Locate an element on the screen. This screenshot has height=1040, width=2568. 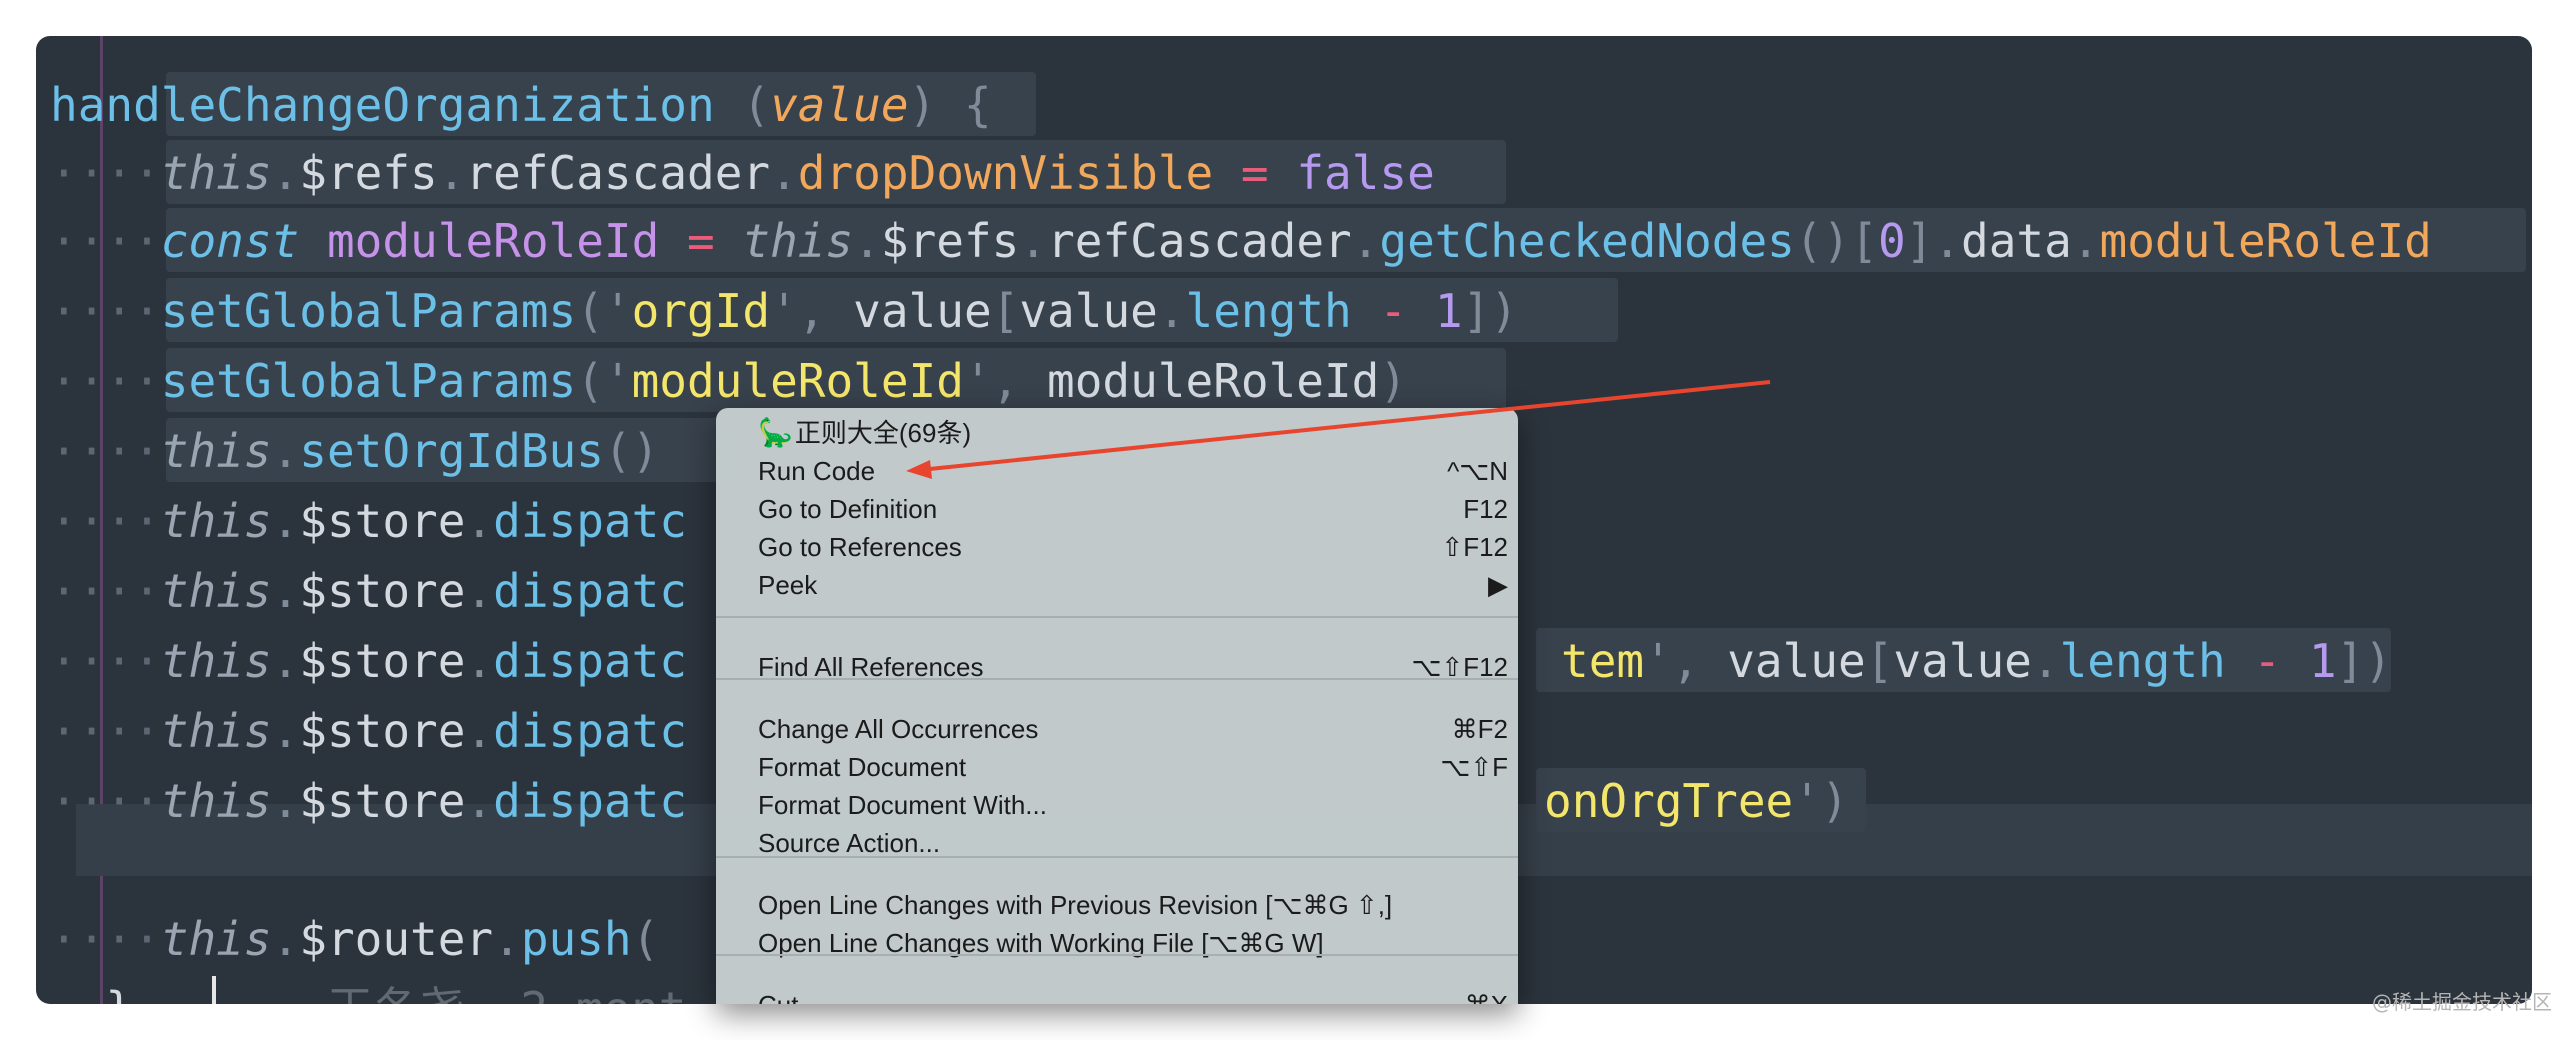
watermark: @稀土掘金技术社区 is located at coordinates (2462, 1002).